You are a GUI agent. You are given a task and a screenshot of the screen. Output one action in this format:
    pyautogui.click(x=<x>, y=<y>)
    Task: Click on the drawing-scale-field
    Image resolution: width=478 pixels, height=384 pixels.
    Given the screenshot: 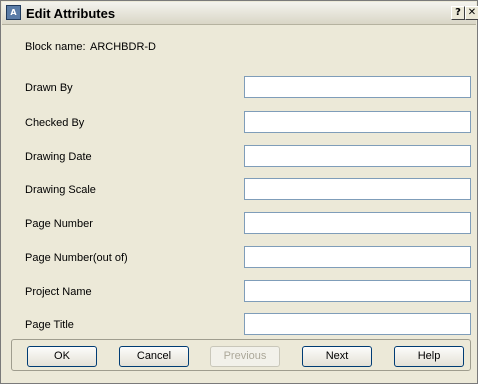 What is the action you would take?
    pyautogui.click(x=357, y=189)
    